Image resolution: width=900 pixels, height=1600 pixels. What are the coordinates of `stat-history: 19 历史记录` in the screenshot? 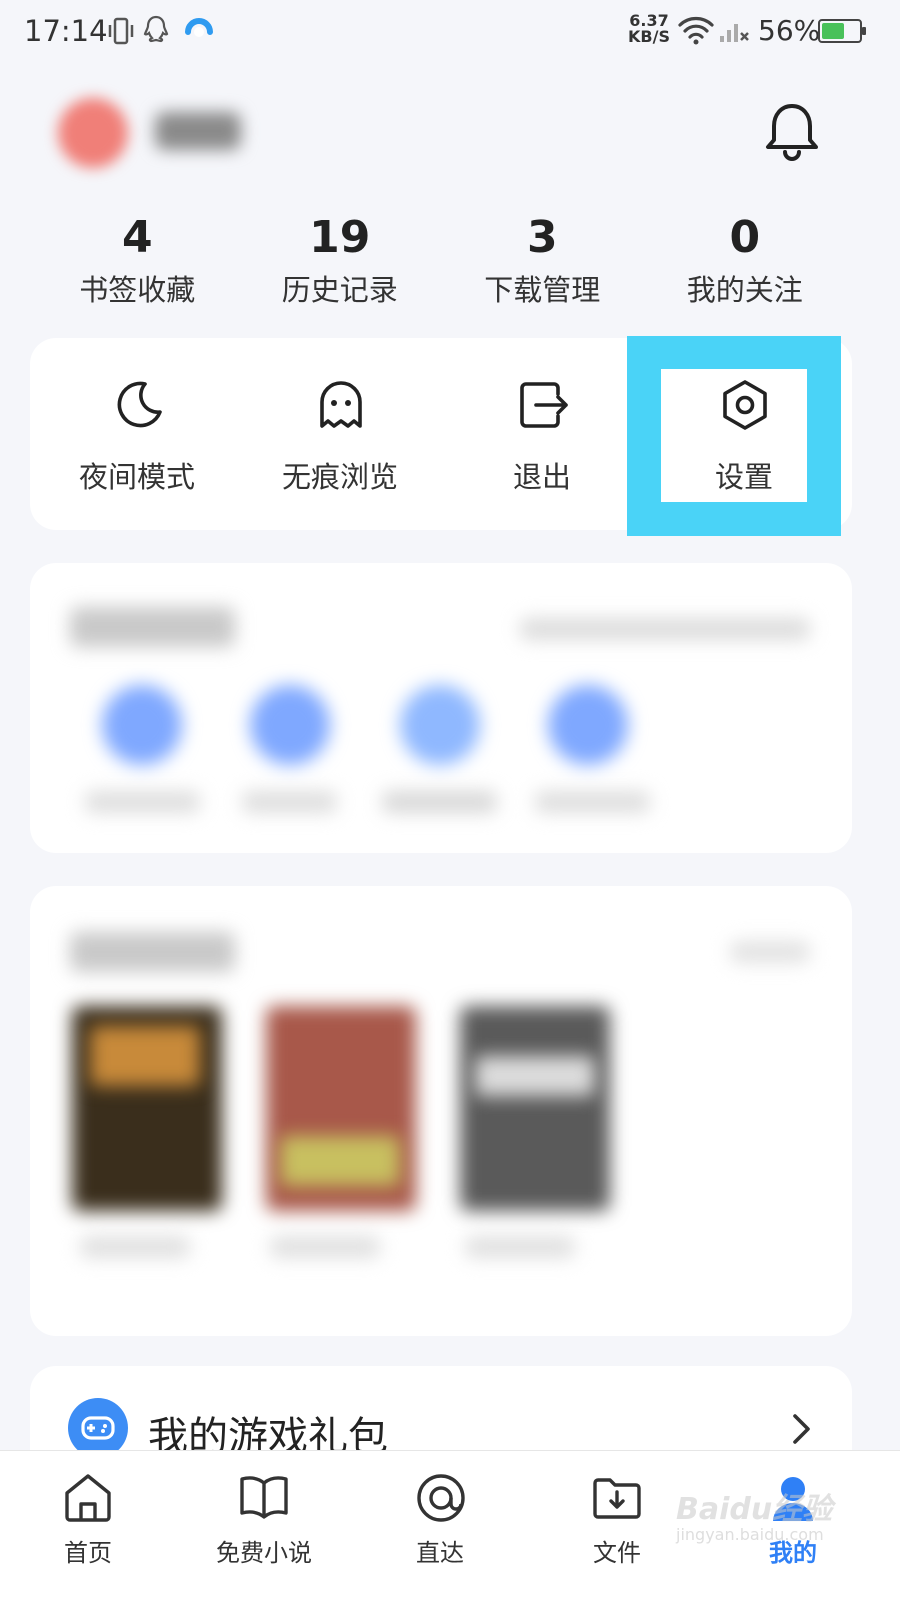 It's located at (340, 265).